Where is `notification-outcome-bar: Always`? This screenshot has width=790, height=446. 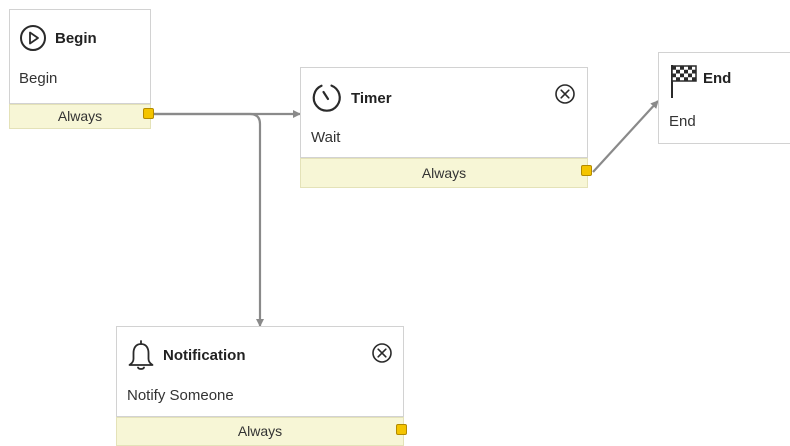 notification-outcome-bar: Always is located at coordinates (260, 431).